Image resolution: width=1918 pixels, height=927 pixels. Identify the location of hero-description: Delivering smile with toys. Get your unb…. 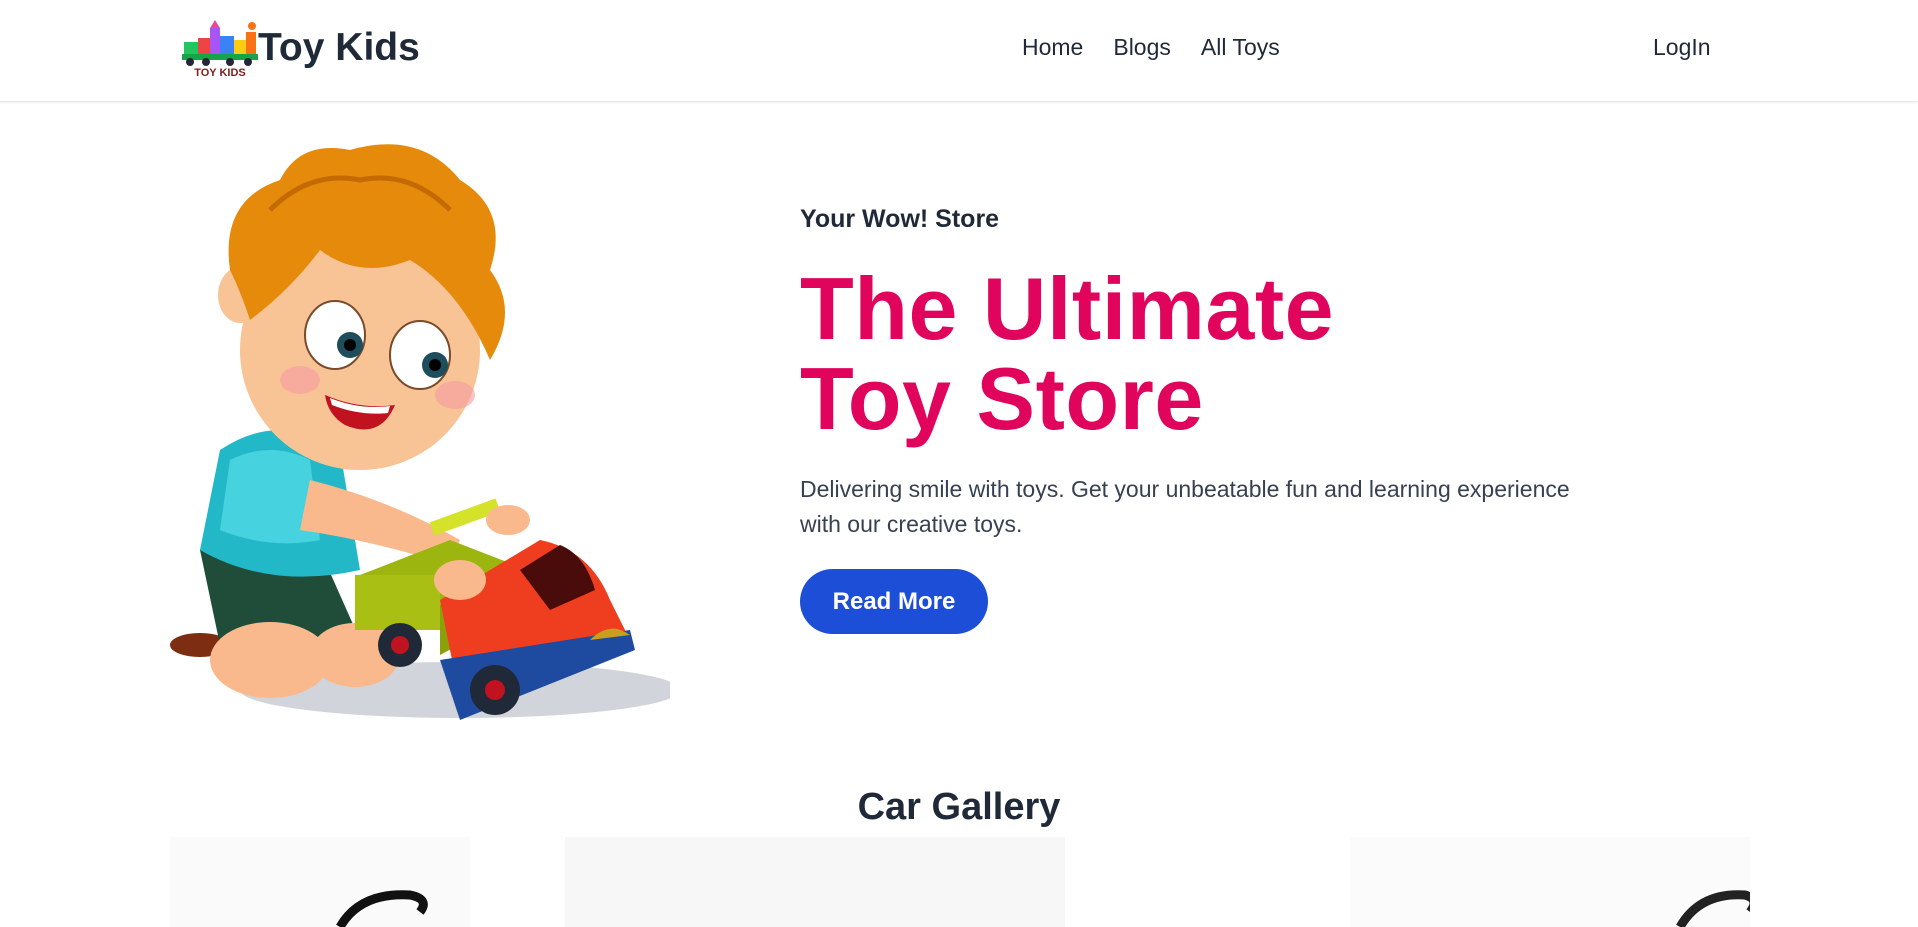
(1185, 506).